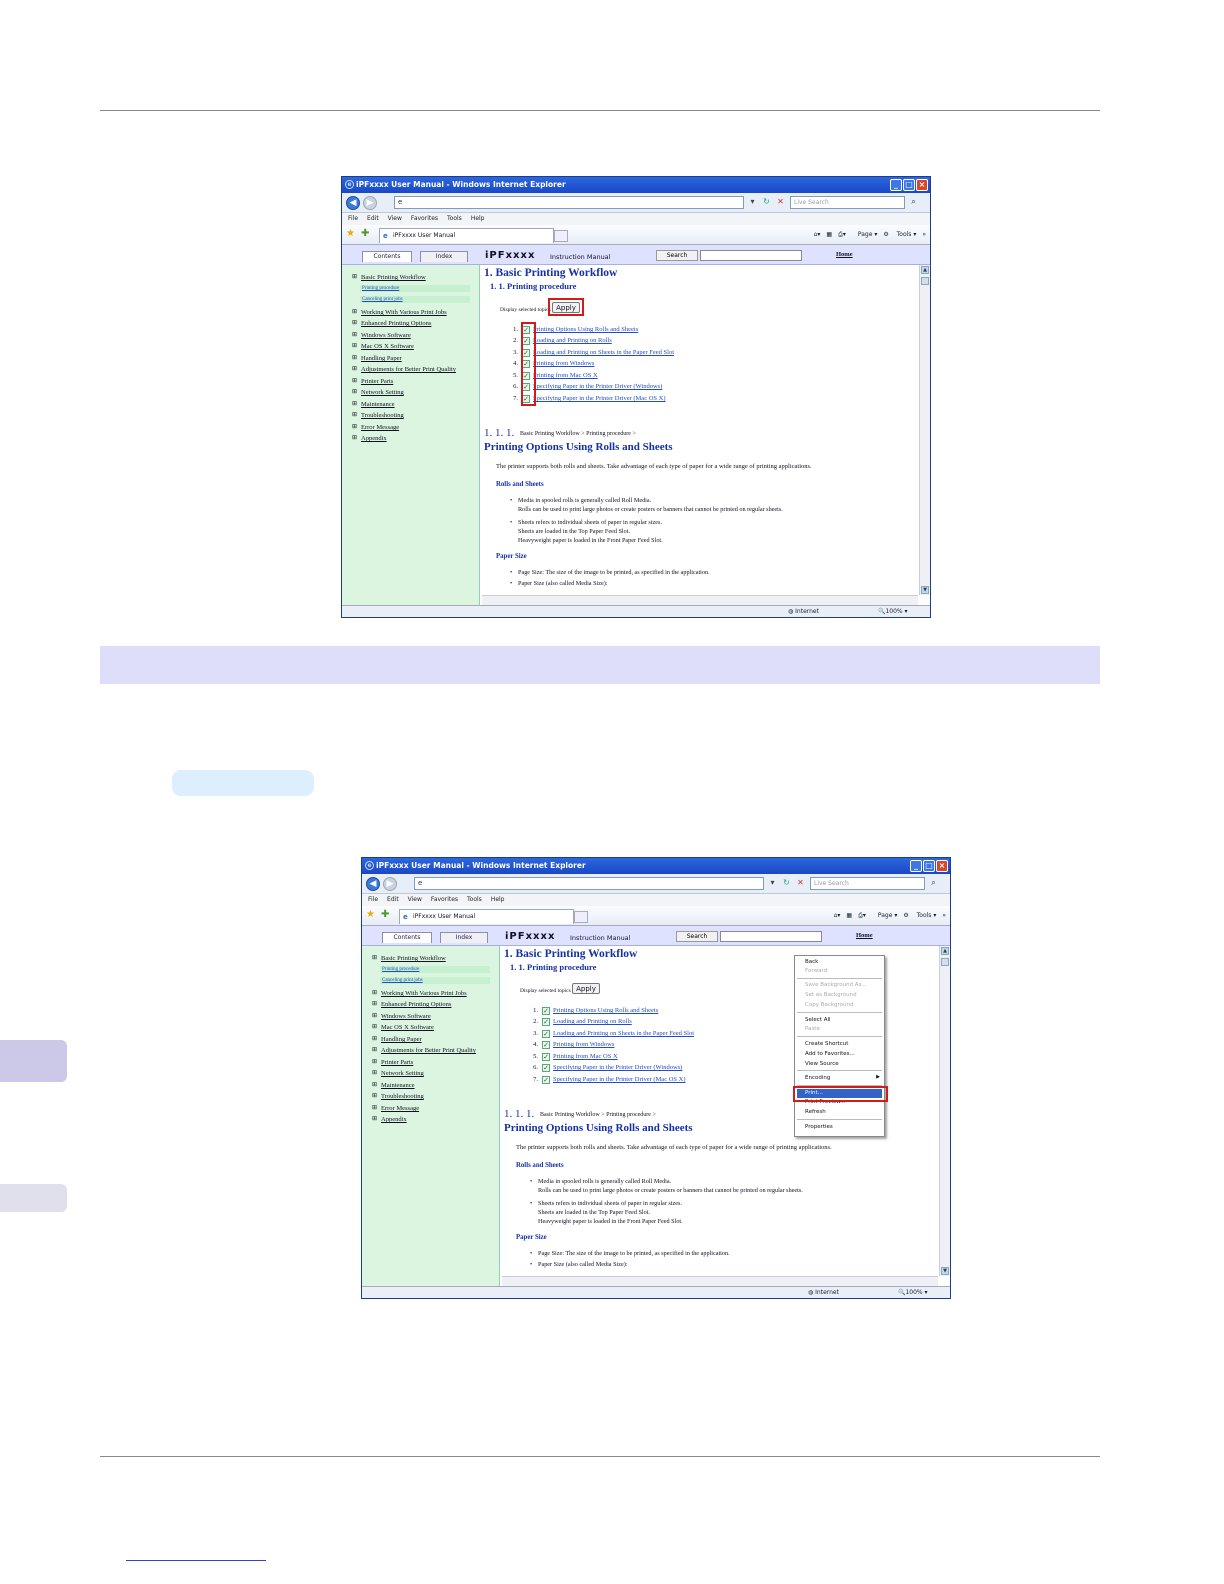  What do you see at coordinates (196, 1560) in the screenshot?
I see `footer-link-underline` at bounding box center [196, 1560].